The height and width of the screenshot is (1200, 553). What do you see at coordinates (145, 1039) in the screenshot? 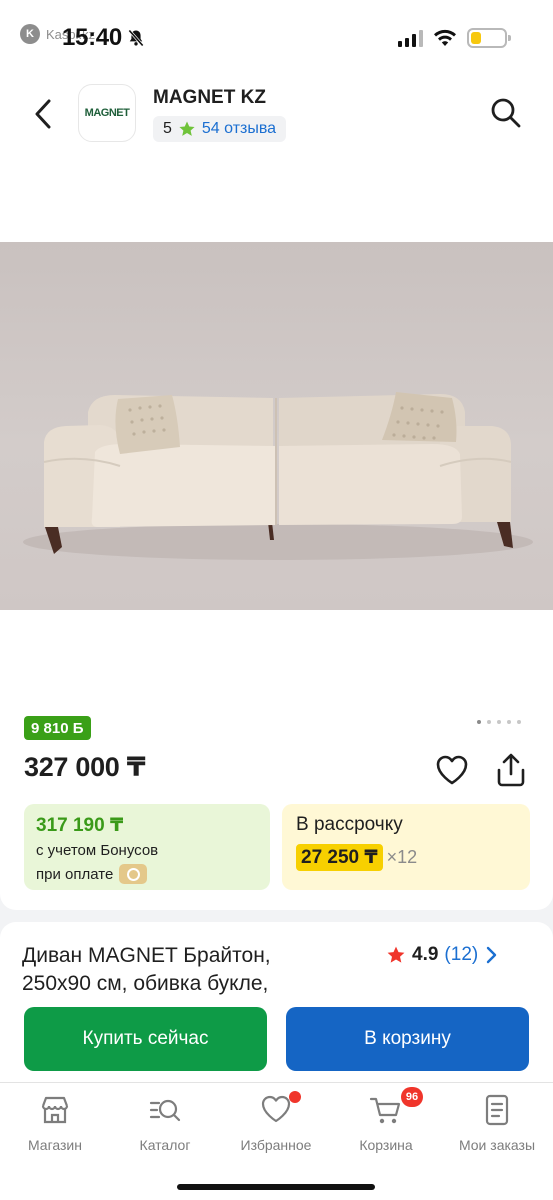
I see `buy-now-button: Купить сейчас` at bounding box center [145, 1039].